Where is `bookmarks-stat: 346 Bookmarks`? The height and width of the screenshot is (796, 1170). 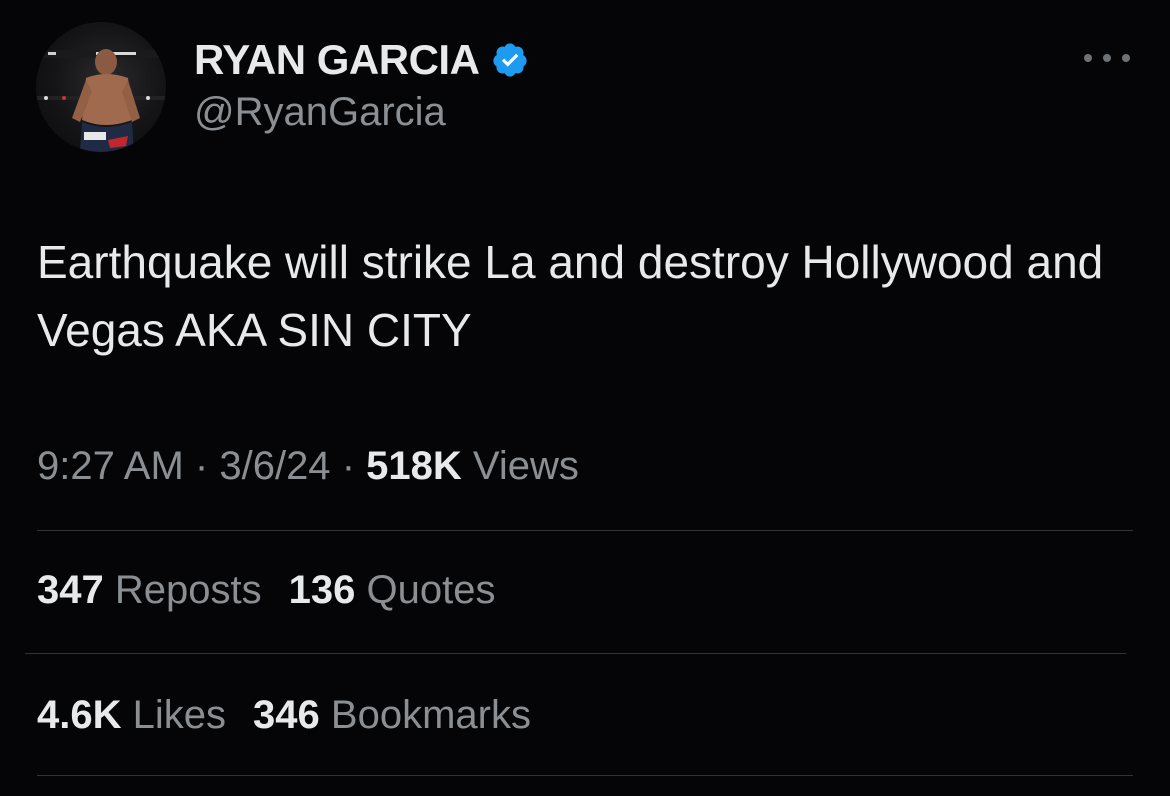
bookmarks-stat: 346 Bookmarks is located at coordinates (392, 715).